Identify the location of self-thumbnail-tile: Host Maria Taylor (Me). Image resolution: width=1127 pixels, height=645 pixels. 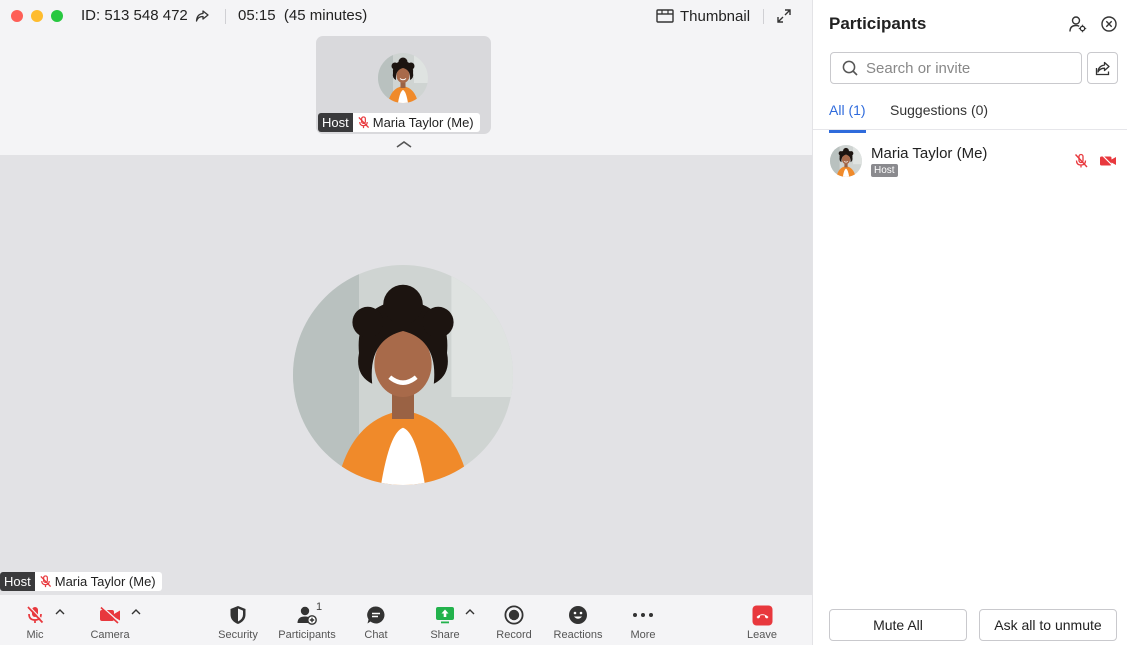
(403, 85).